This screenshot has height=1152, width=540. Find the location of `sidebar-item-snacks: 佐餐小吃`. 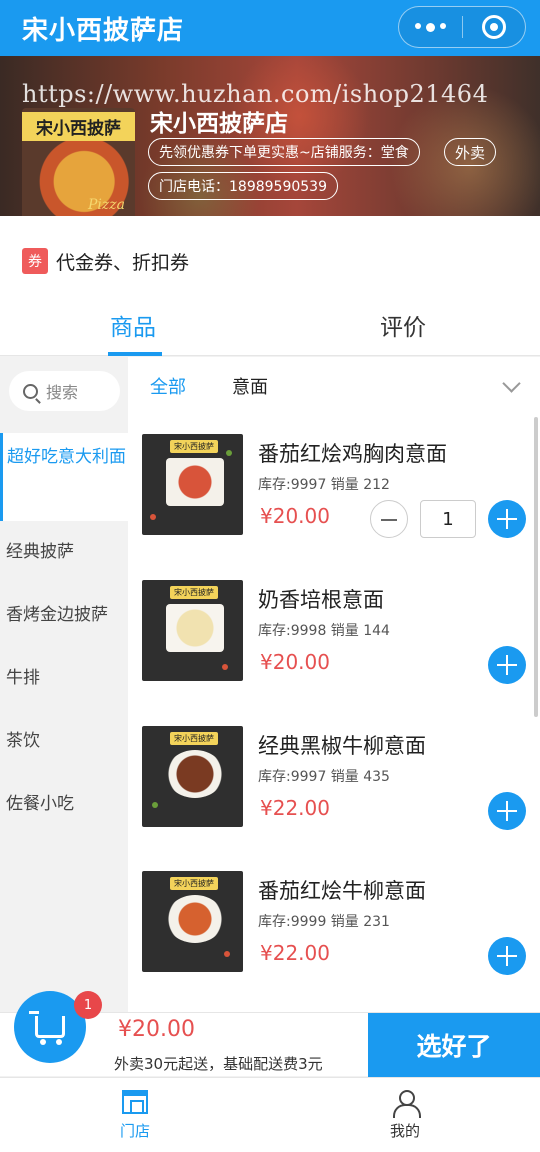

sidebar-item-snacks: 佐餐小吃 is located at coordinates (64, 804).